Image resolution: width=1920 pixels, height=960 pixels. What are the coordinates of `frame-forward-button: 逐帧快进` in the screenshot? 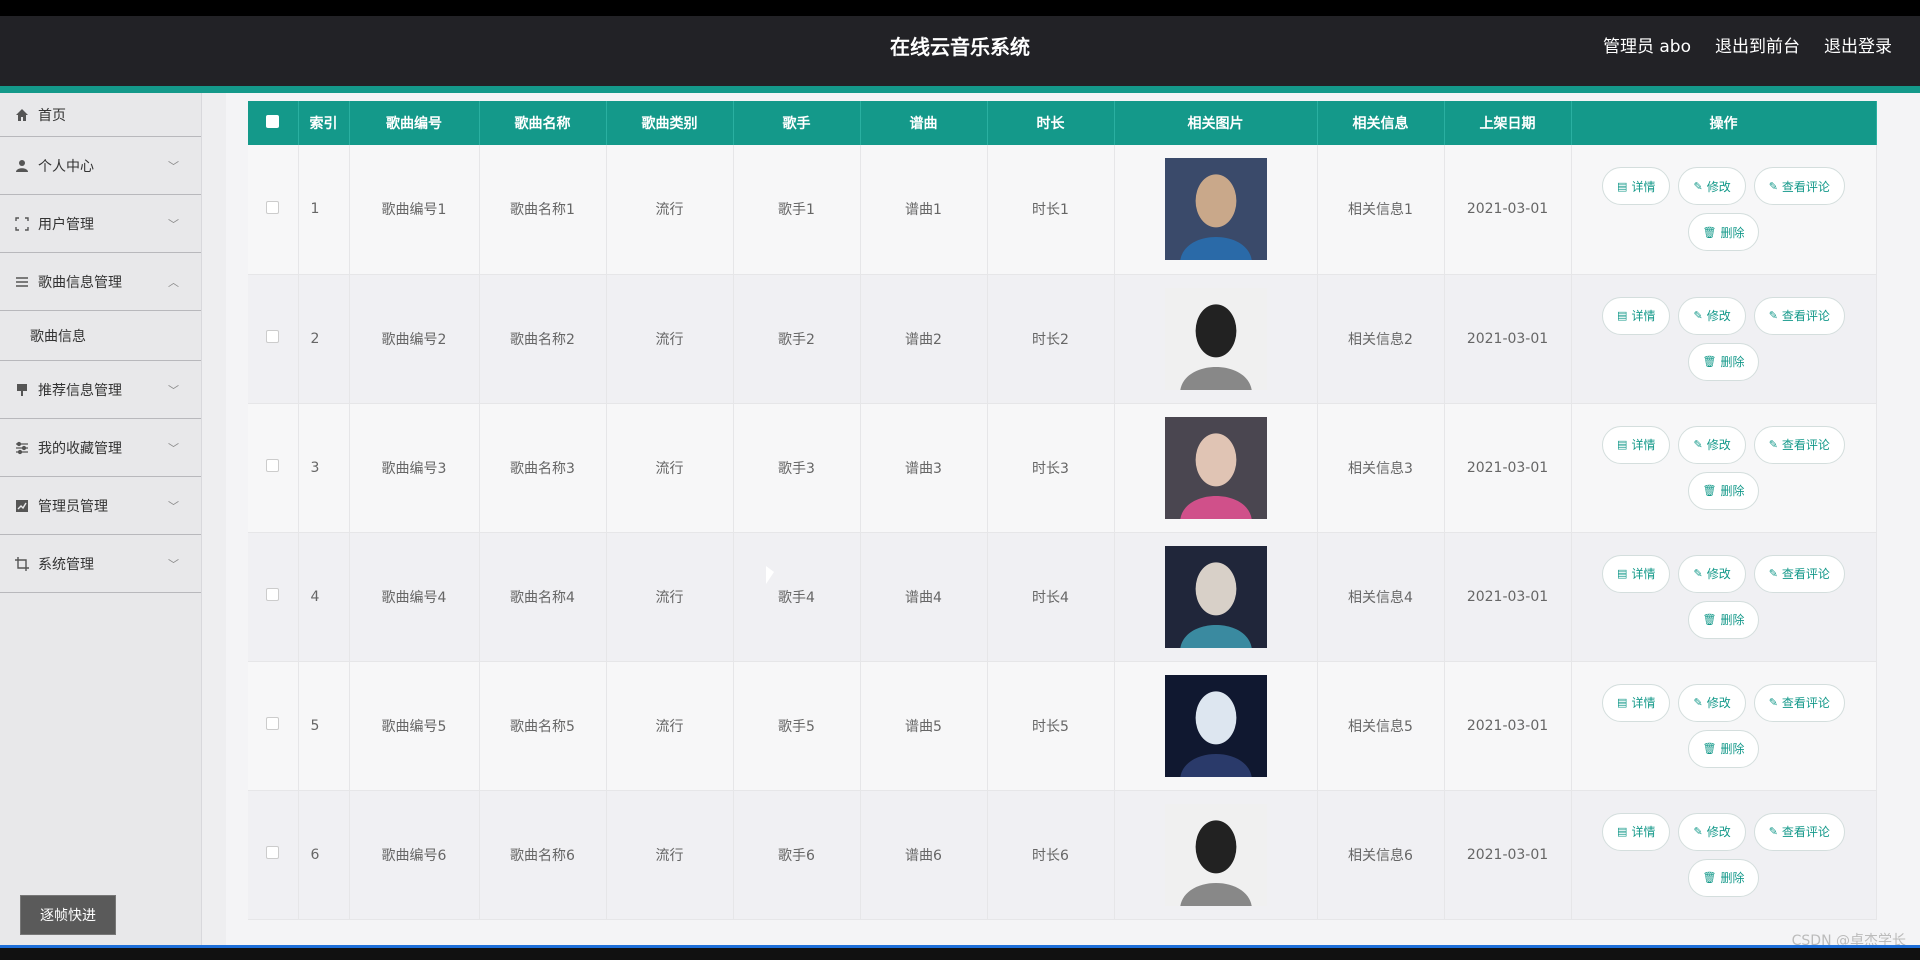 It's located at (68, 915).